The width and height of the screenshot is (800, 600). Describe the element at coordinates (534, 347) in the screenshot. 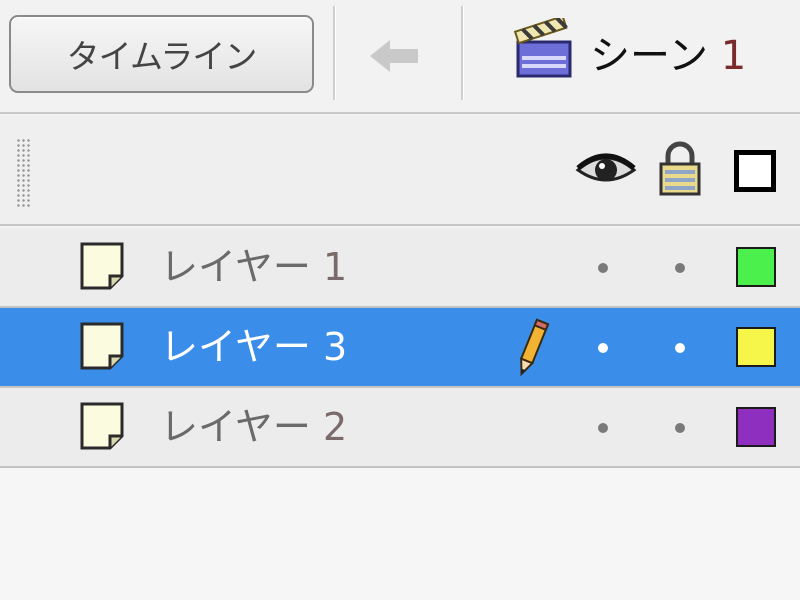

I see `pencil-icon` at that location.